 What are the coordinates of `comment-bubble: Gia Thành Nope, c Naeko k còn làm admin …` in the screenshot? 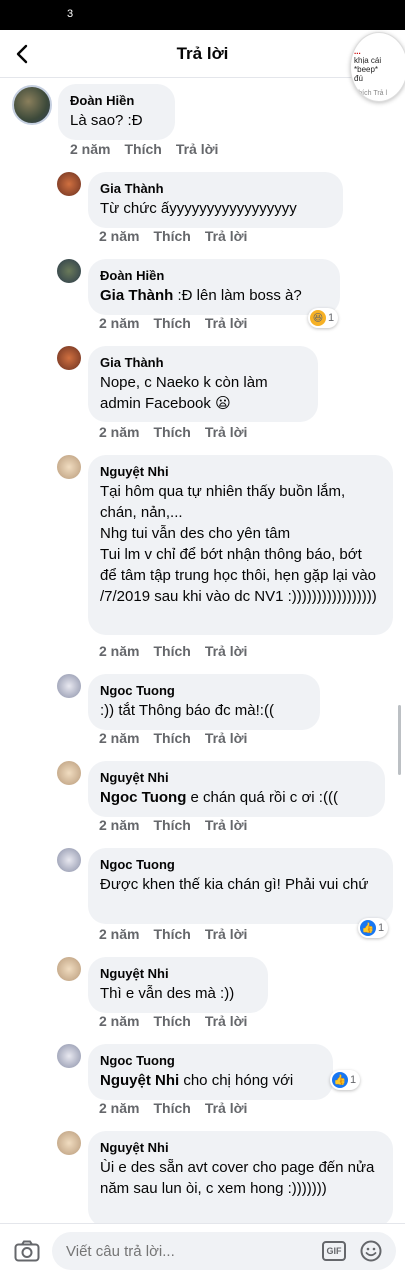 It's located at (203, 384).